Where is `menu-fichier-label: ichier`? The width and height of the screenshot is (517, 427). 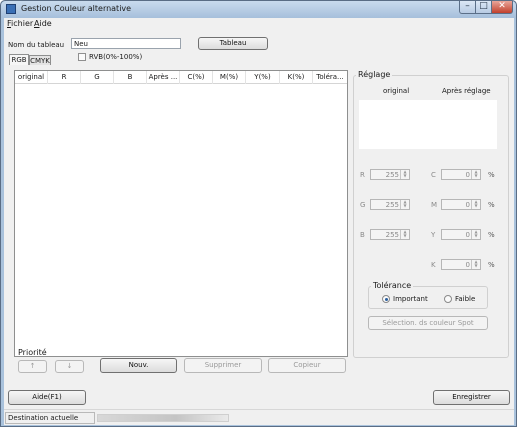
menu-fichier-label: ichier is located at coordinates (22, 23).